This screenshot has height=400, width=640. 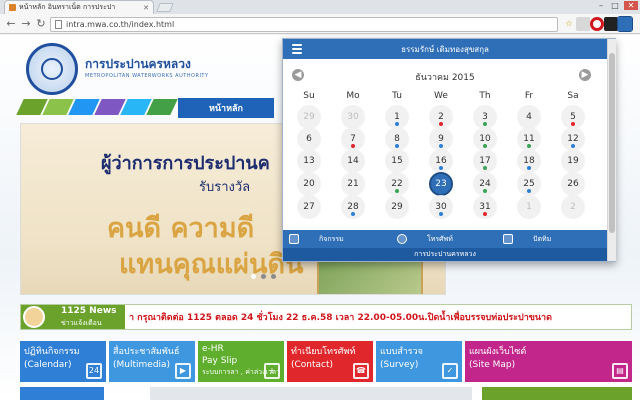 I want to click on calendar-day: 19, so click(x=573, y=161).